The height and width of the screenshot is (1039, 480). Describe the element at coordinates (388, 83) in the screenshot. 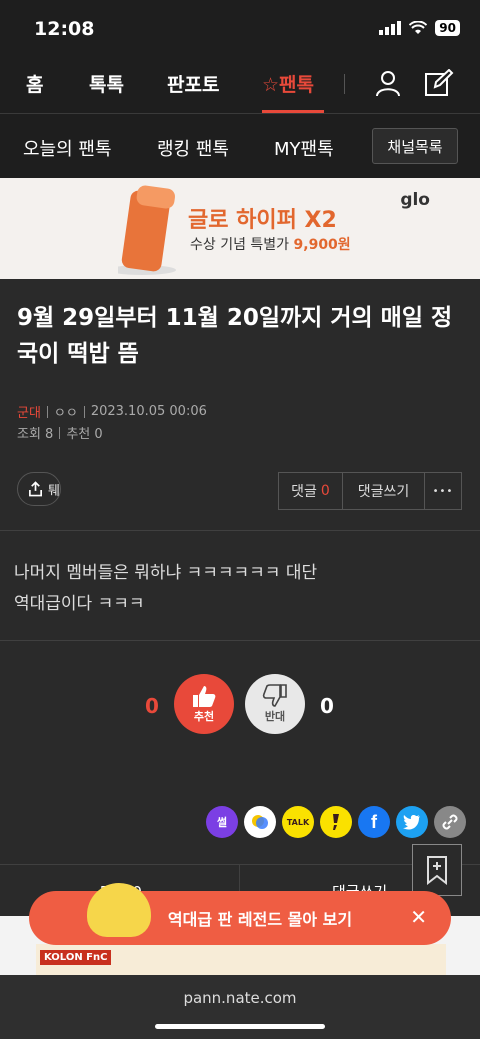

I see `user-icon` at that location.